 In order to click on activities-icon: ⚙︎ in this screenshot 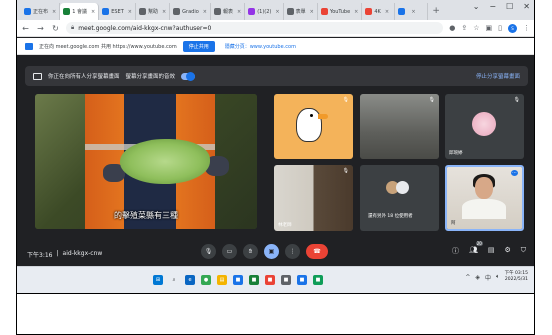, I will do `click(507, 251)`.